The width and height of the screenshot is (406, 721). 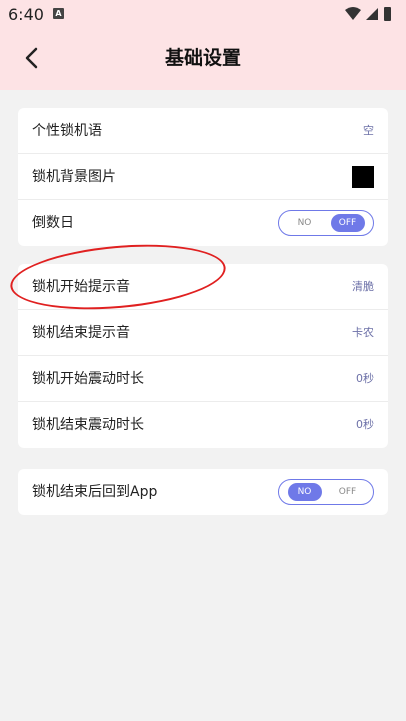 What do you see at coordinates (81, 333) in the screenshot?
I see `setting-label: 锁机结束提示音` at bounding box center [81, 333].